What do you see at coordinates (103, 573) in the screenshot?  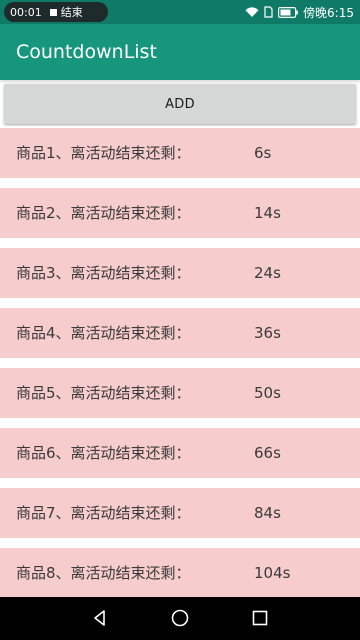 I see `item-label: 商品8、离活动结束还剩：` at bounding box center [103, 573].